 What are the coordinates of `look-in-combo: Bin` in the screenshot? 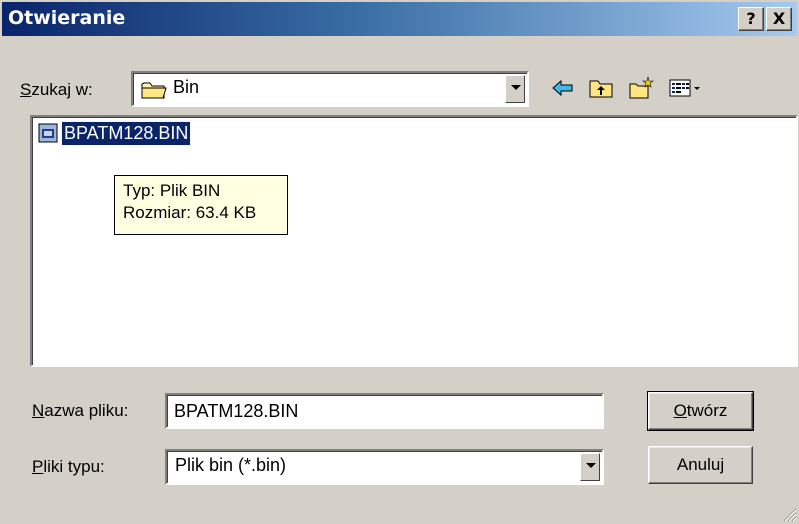 It's located at (330, 89).